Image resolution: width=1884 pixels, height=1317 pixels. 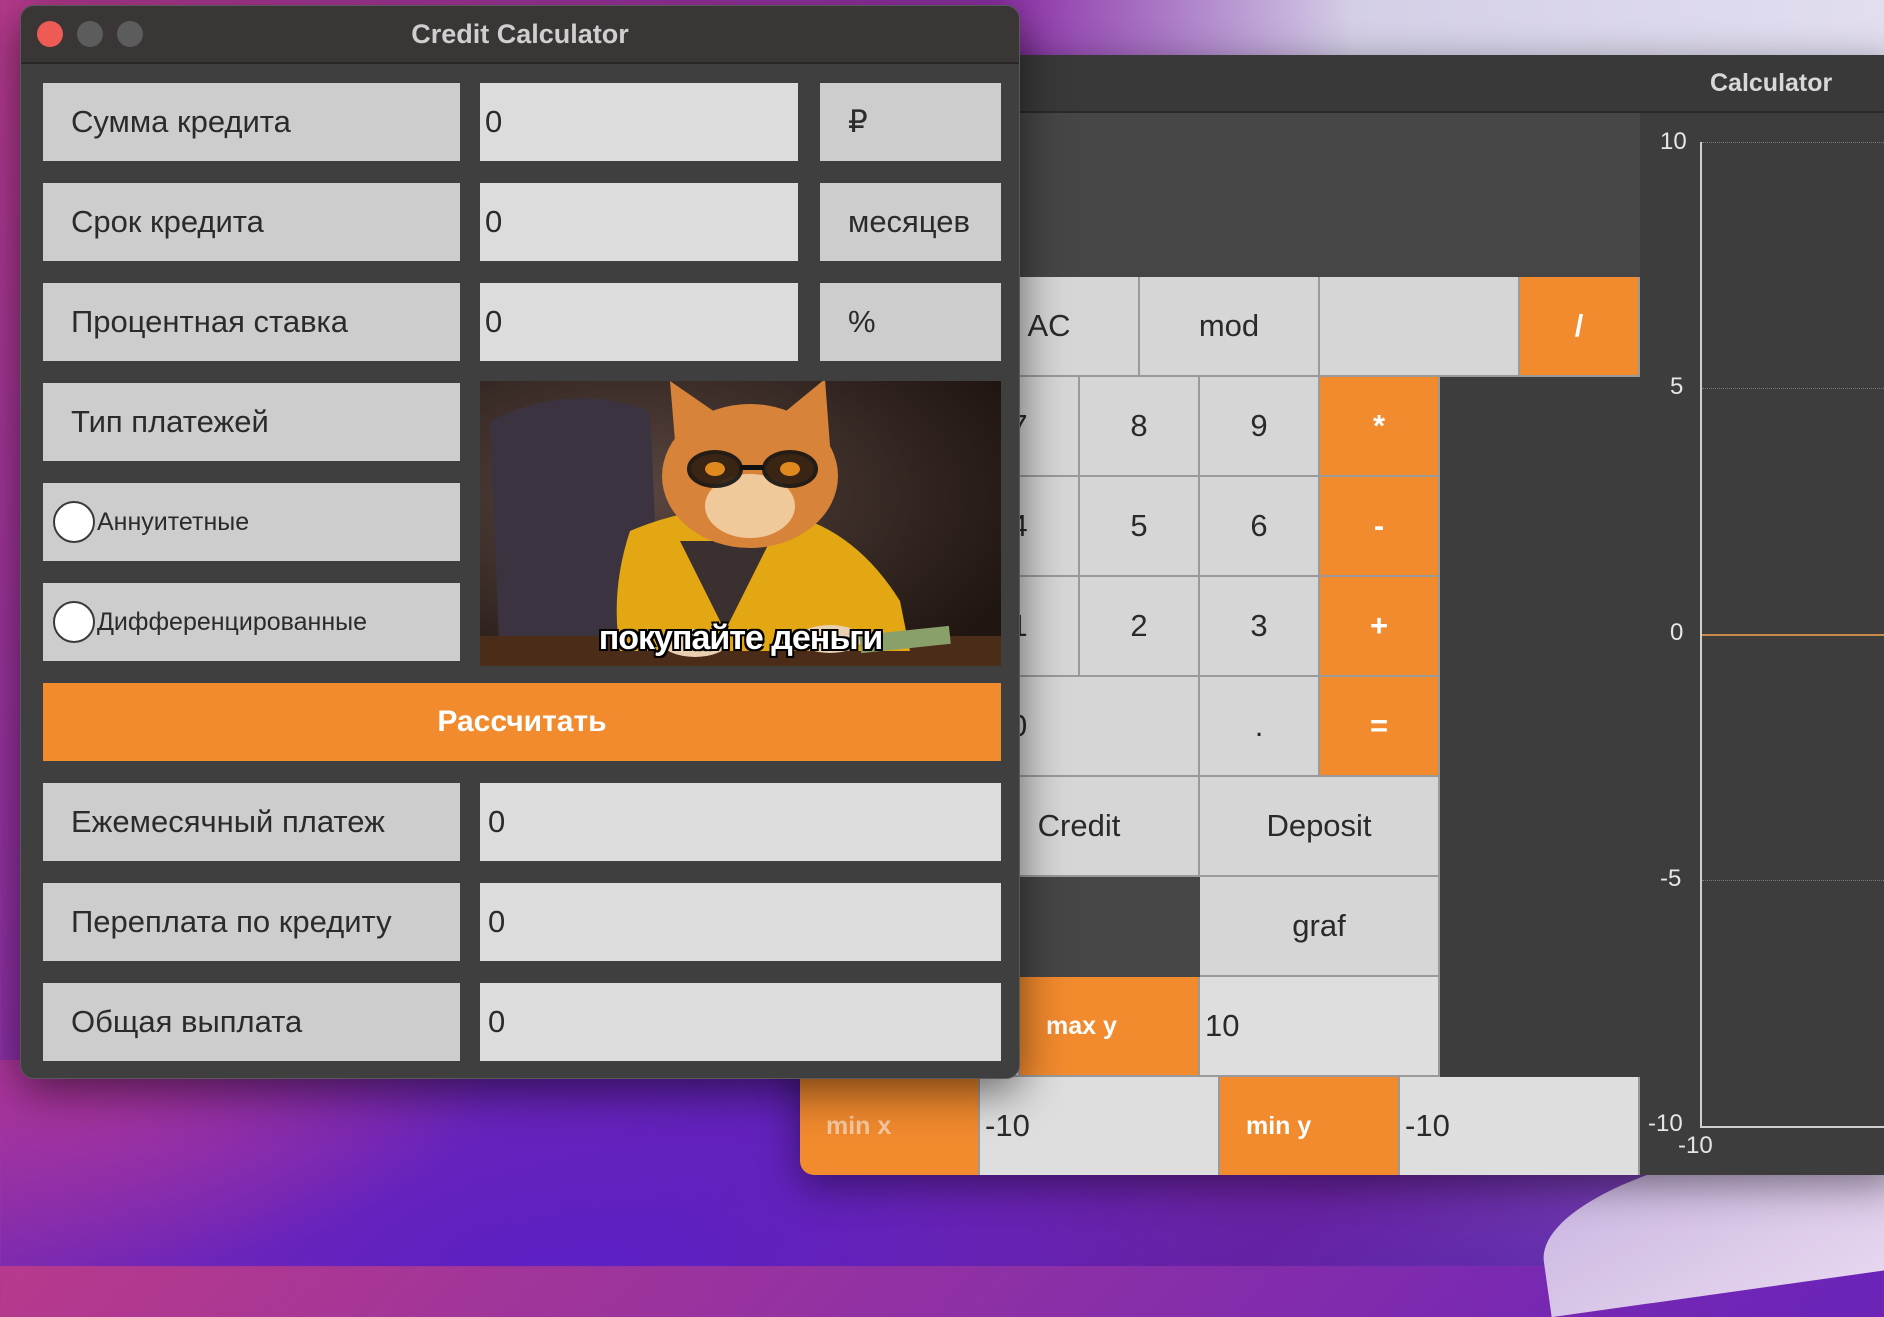 What do you see at coordinates (1110, 1027) in the screenshot?
I see `max-y-label: max y` at bounding box center [1110, 1027].